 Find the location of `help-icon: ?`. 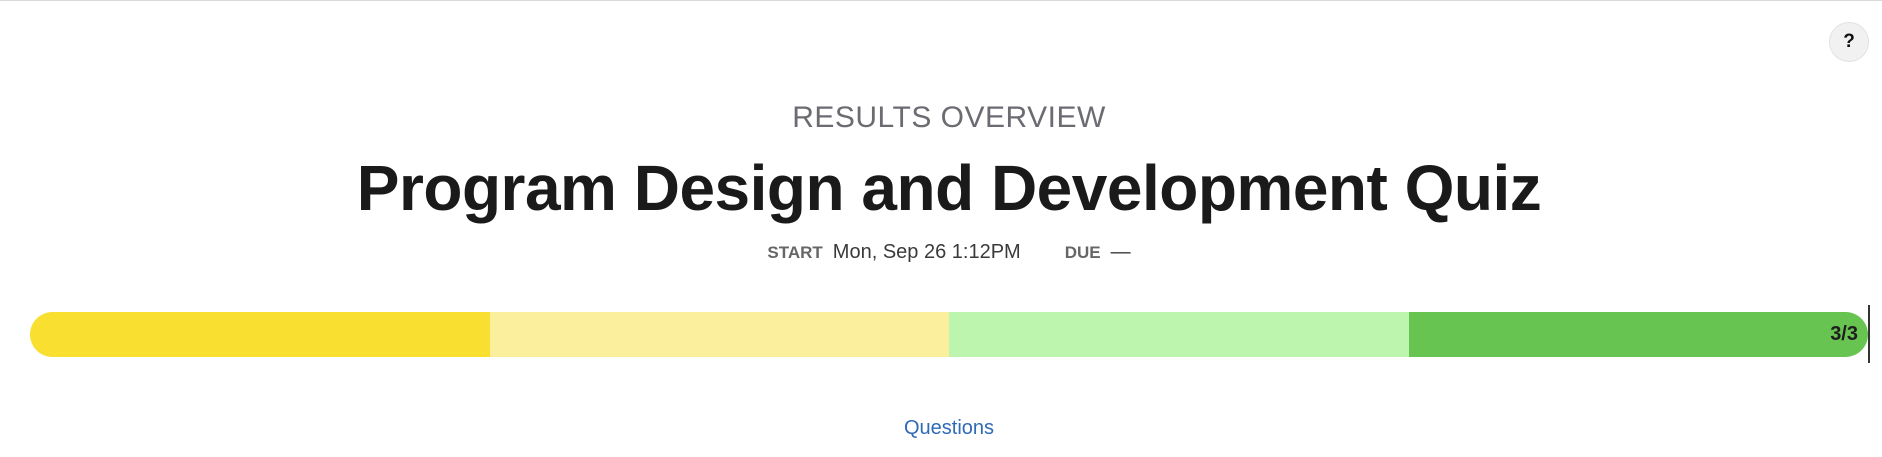

help-icon: ? is located at coordinates (1849, 41).